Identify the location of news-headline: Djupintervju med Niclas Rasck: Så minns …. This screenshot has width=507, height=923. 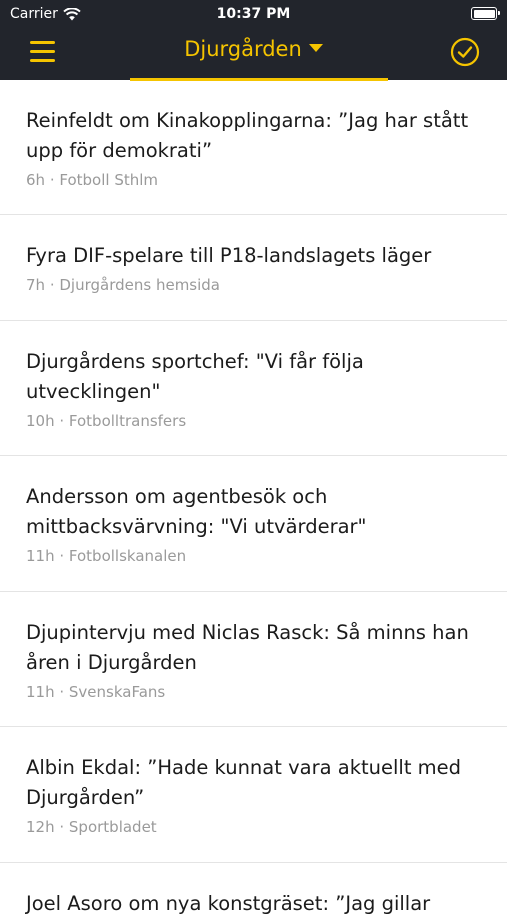
(247, 647).